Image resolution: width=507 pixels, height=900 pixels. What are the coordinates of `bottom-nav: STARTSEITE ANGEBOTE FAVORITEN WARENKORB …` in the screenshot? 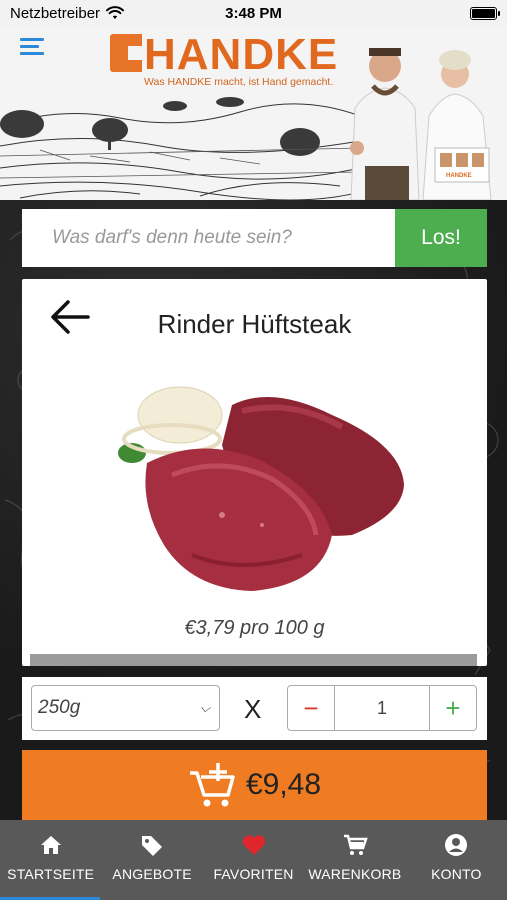 It's located at (253, 860).